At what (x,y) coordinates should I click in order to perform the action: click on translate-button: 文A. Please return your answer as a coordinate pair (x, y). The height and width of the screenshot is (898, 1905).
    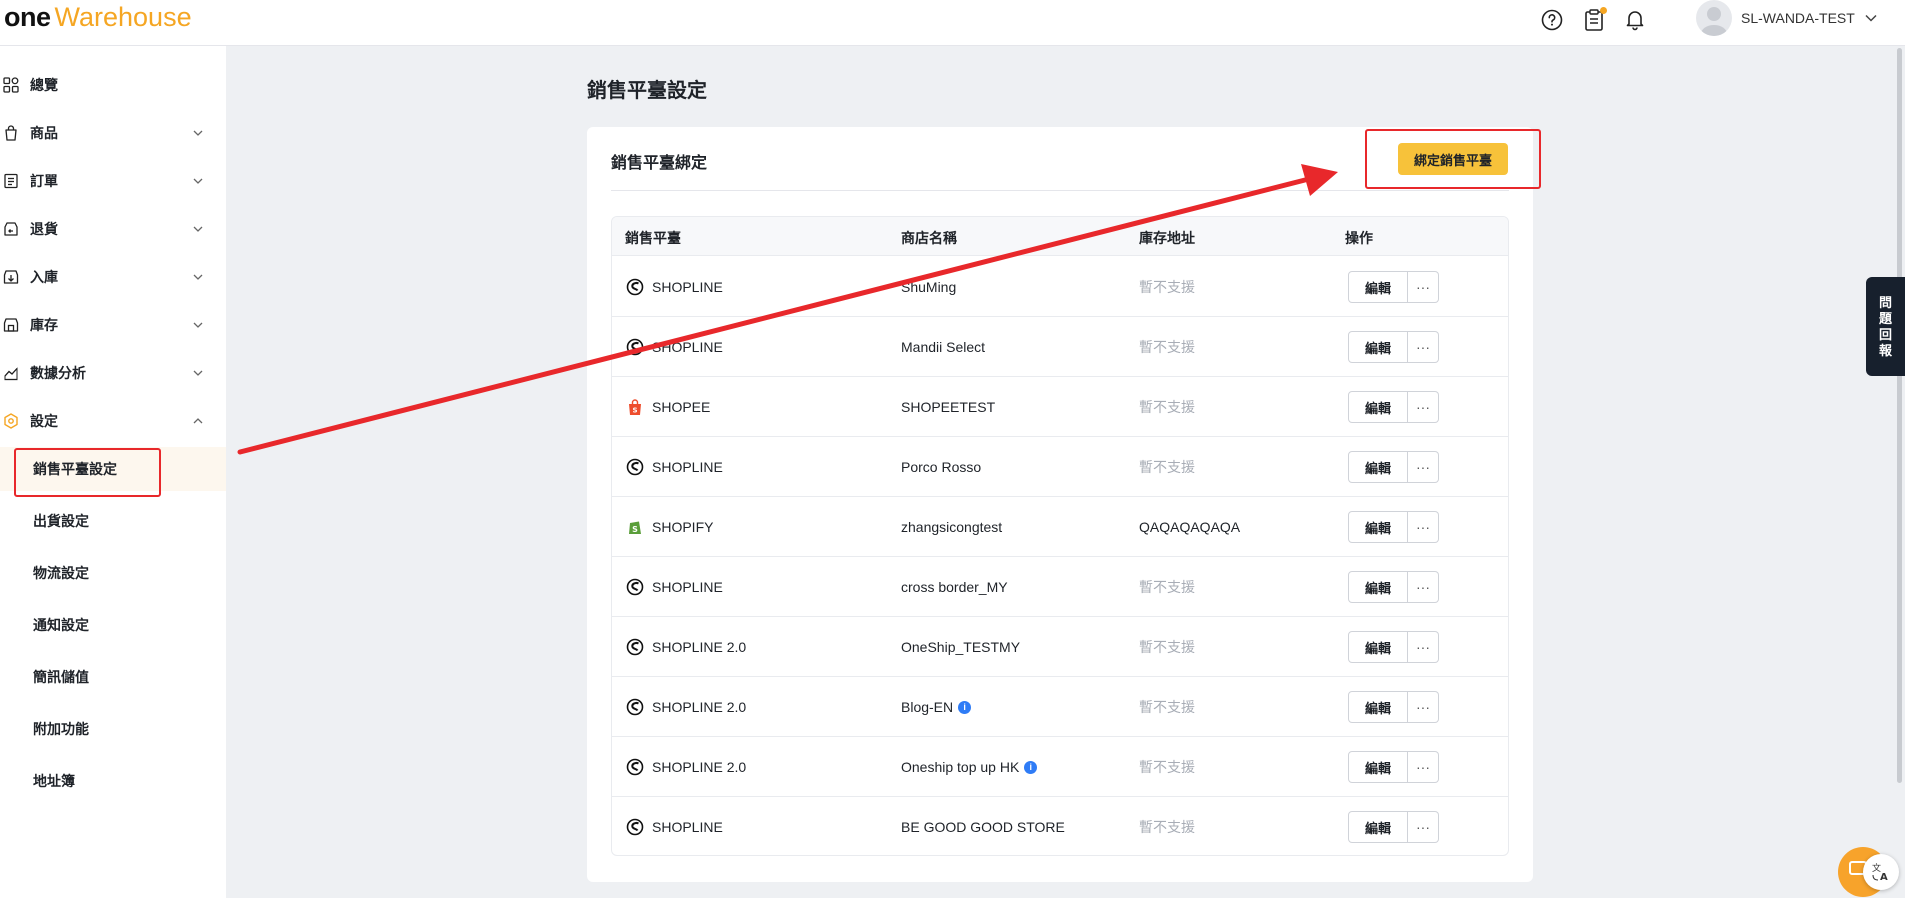
    Looking at the image, I should click on (1881, 872).